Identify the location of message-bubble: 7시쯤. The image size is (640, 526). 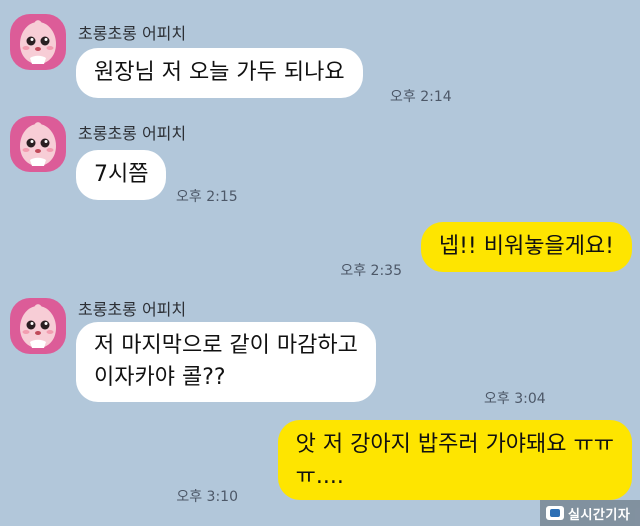
(121, 175).